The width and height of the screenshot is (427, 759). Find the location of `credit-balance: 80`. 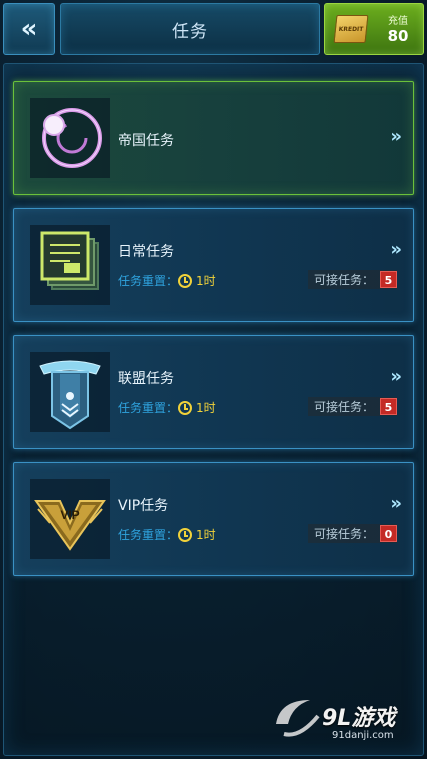

credit-balance: 80 is located at coordinates (398, 36).